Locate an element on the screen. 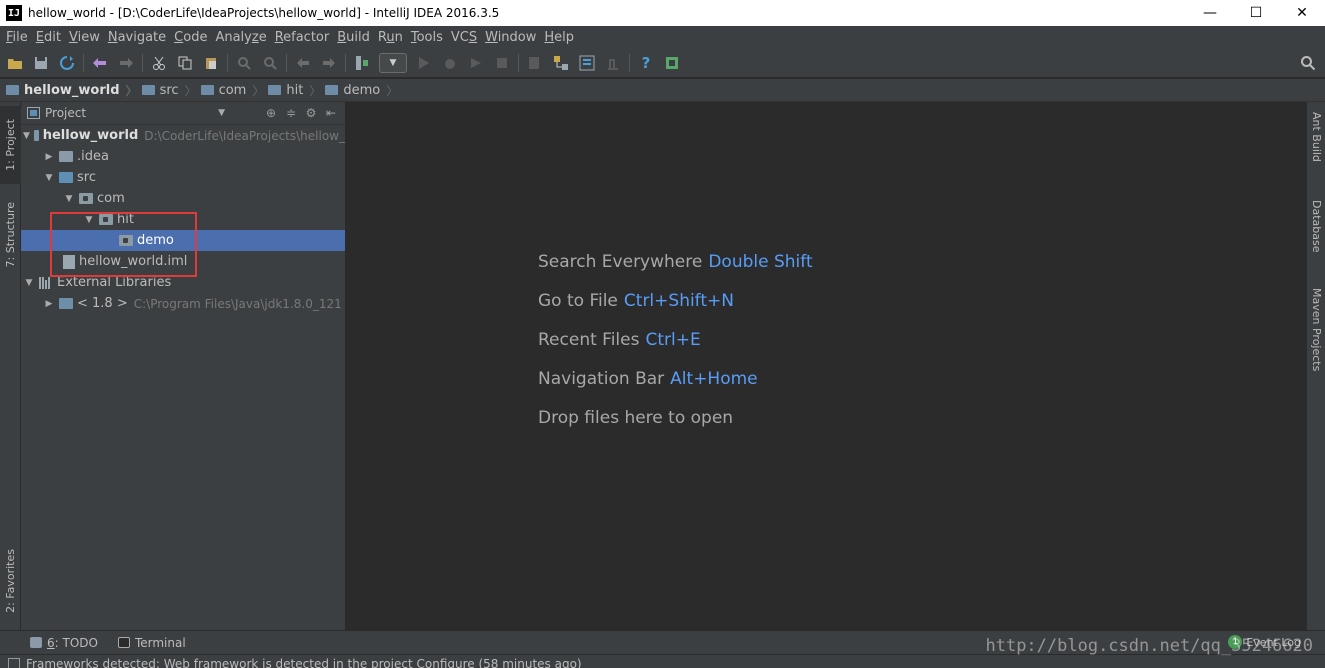  run-icon is located at coordinates (424, 63).